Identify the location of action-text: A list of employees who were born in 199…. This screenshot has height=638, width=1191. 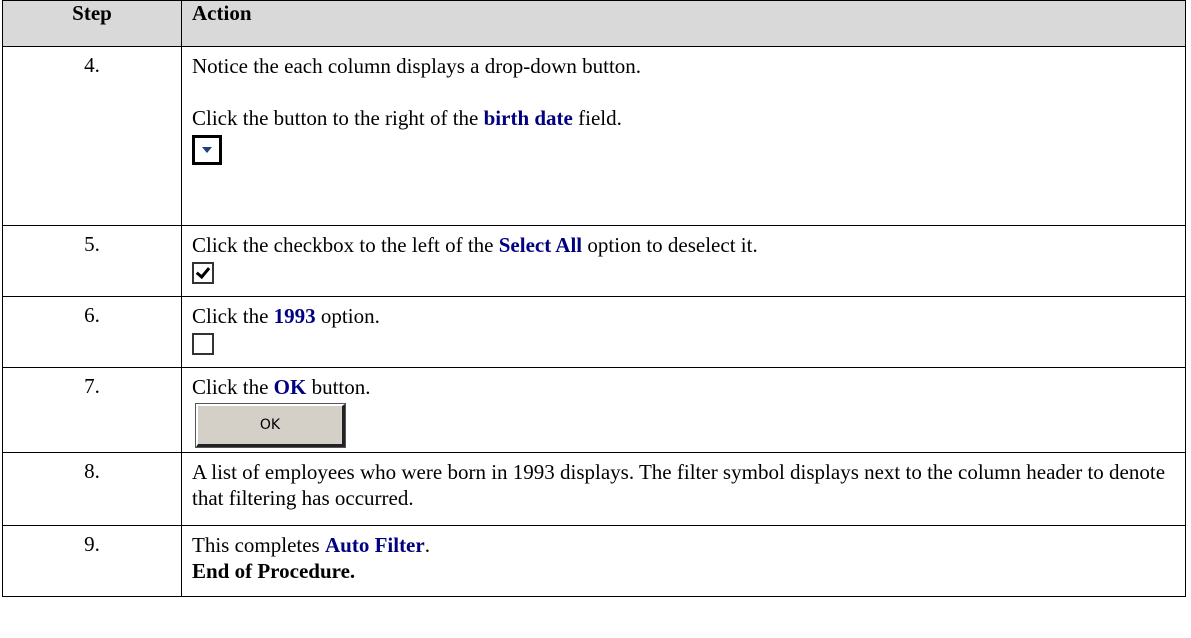
(679, 485).